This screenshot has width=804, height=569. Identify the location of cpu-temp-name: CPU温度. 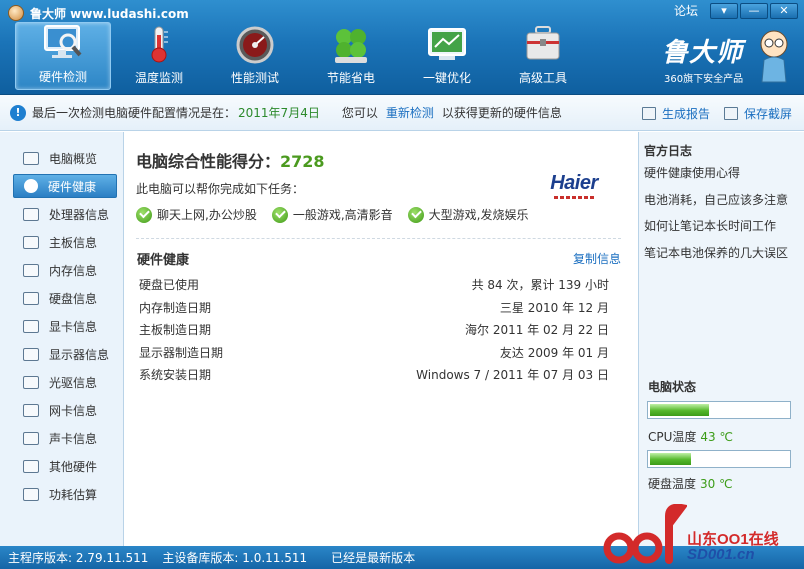
(672, 437).